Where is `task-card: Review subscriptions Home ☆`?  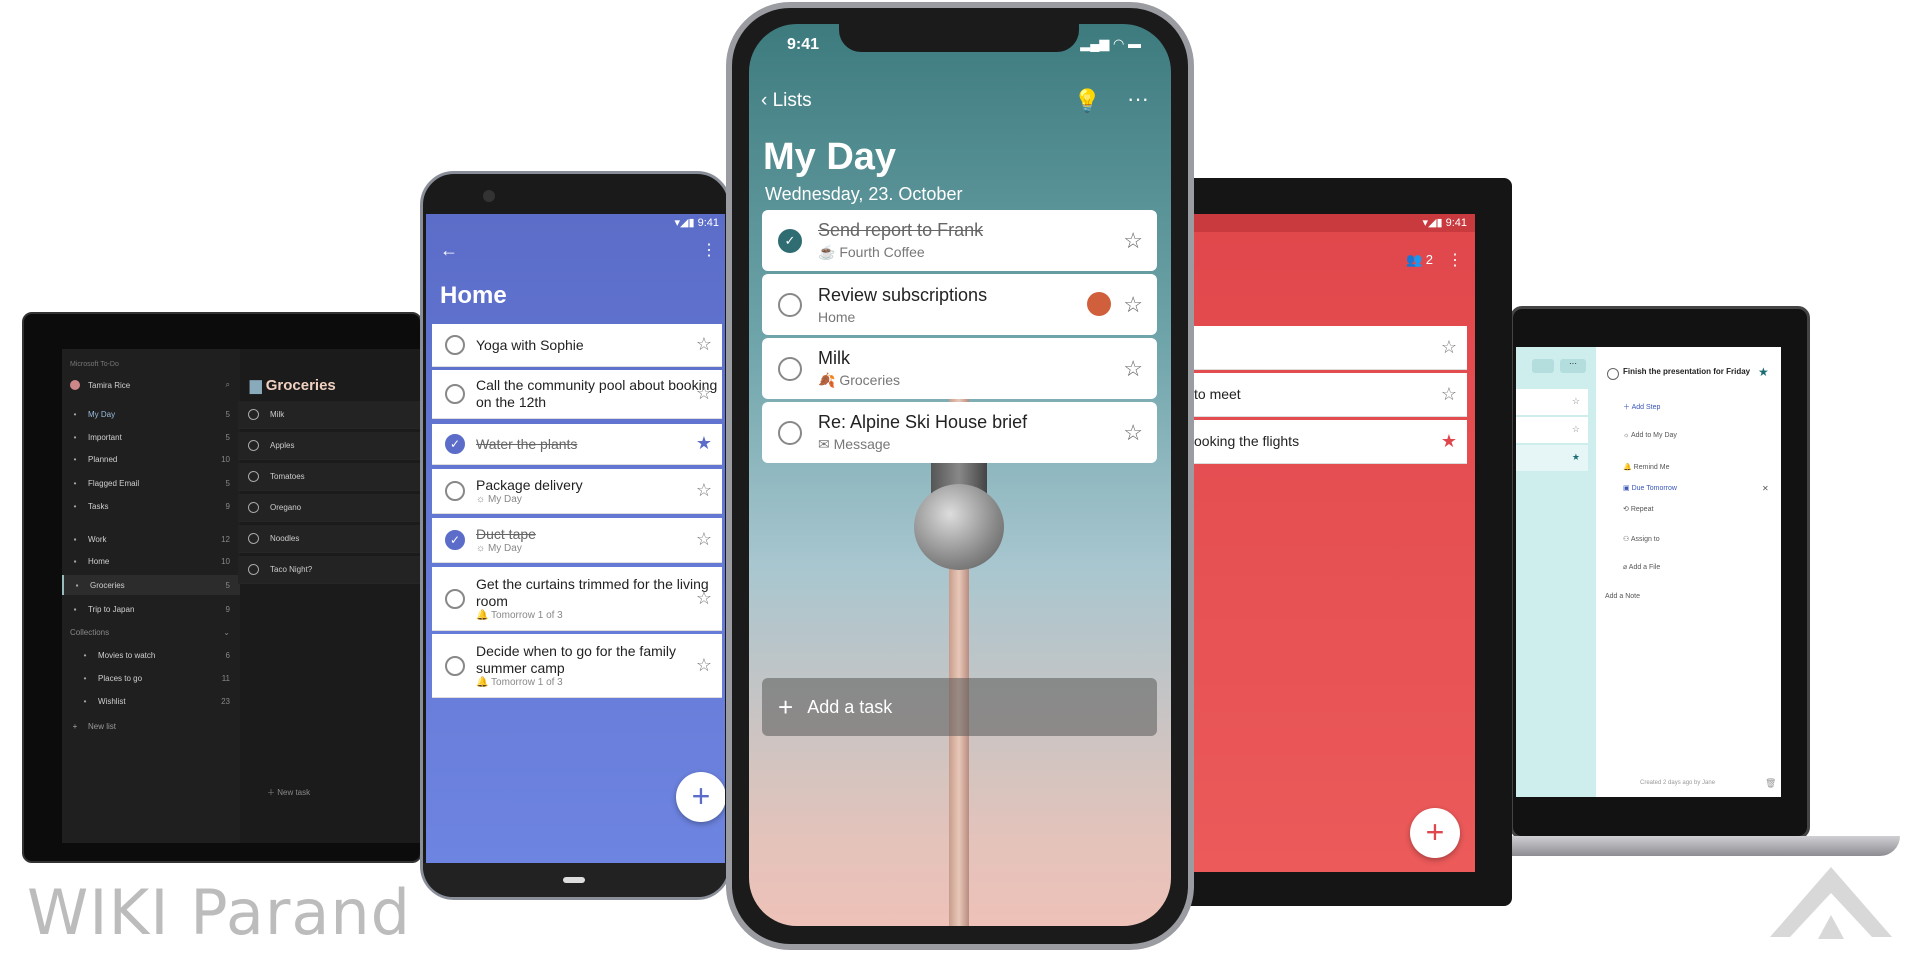 task-card: Review subscriptions Home ☆ is located at coordinates (959, 304).